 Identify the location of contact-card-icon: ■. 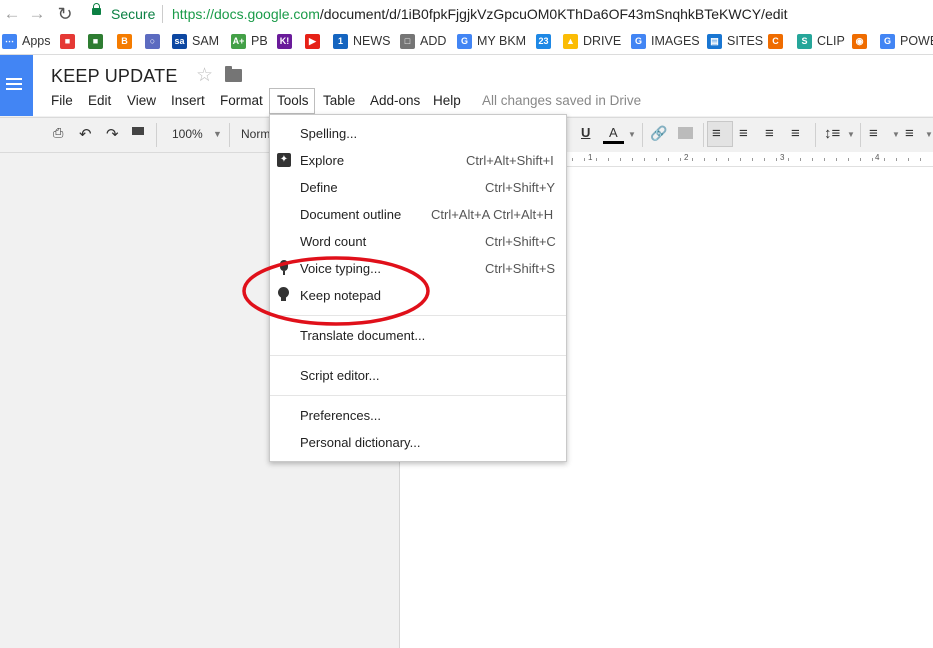
(95, 41).